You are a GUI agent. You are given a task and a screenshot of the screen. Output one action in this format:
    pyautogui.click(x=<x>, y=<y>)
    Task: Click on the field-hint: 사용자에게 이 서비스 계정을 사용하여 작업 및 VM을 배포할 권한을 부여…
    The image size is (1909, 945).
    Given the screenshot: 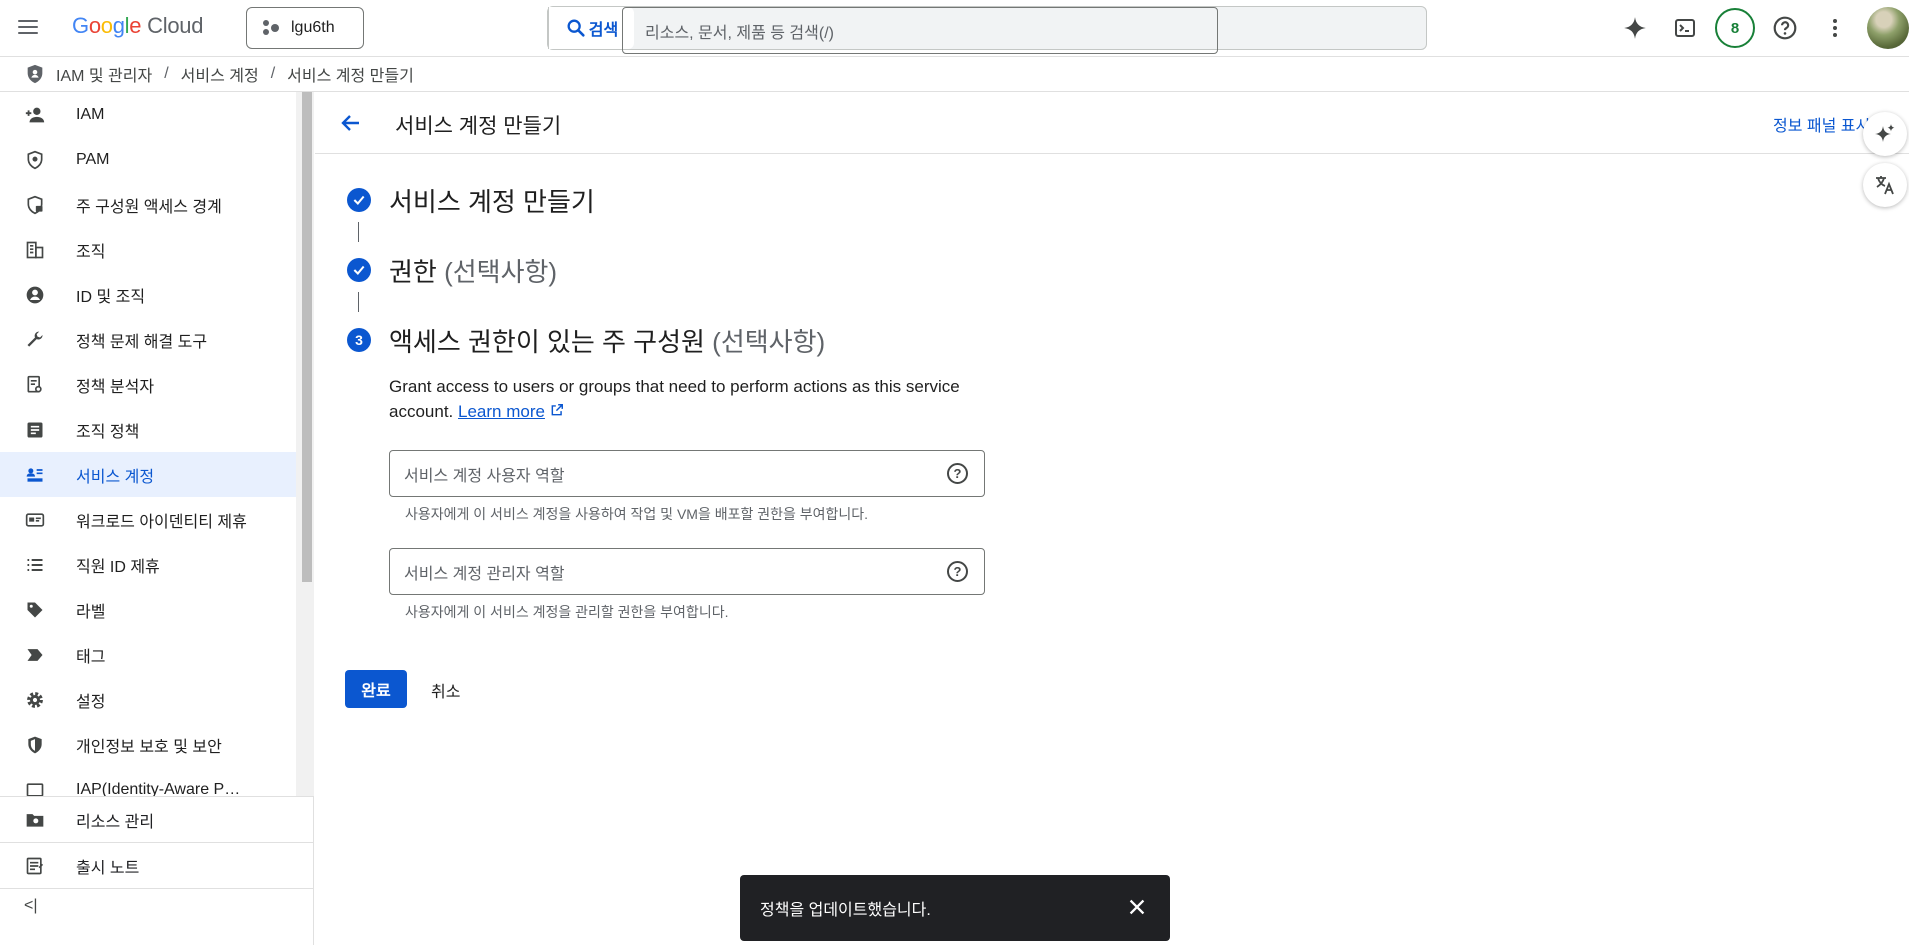 What is the action you would take?
    pyautogui.click(x=636, y=514)
    